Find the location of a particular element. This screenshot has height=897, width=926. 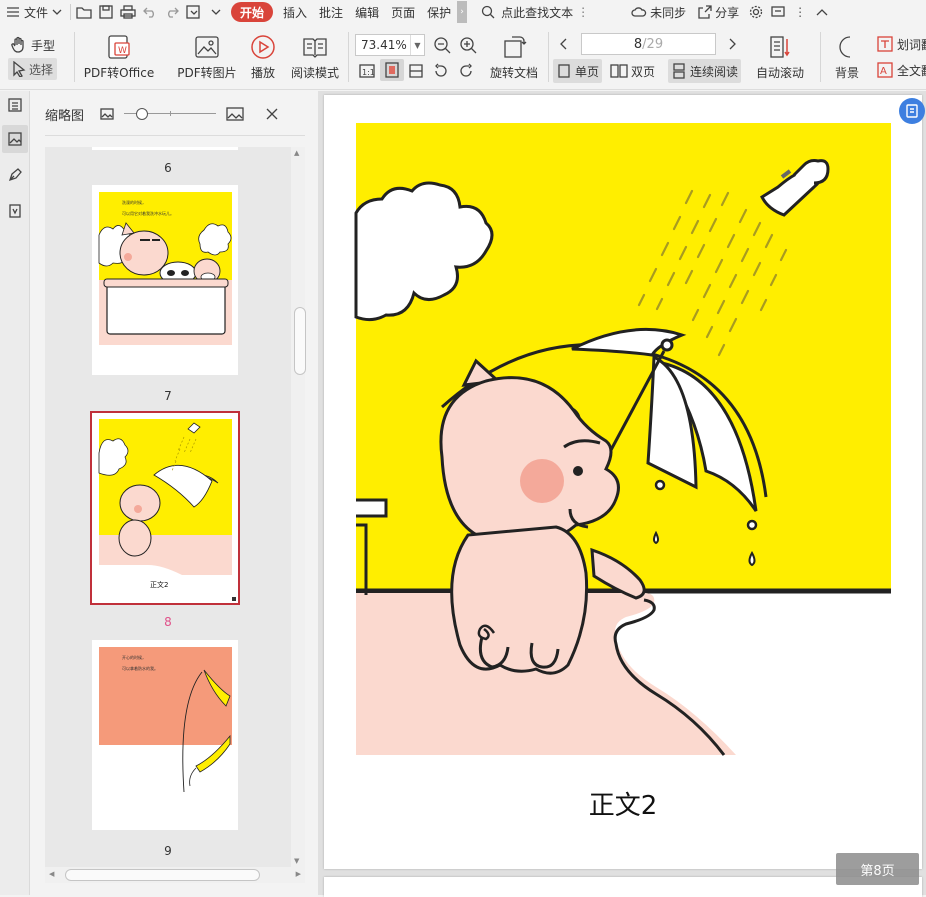

fit-width-button is located at coordinates (416, 71).